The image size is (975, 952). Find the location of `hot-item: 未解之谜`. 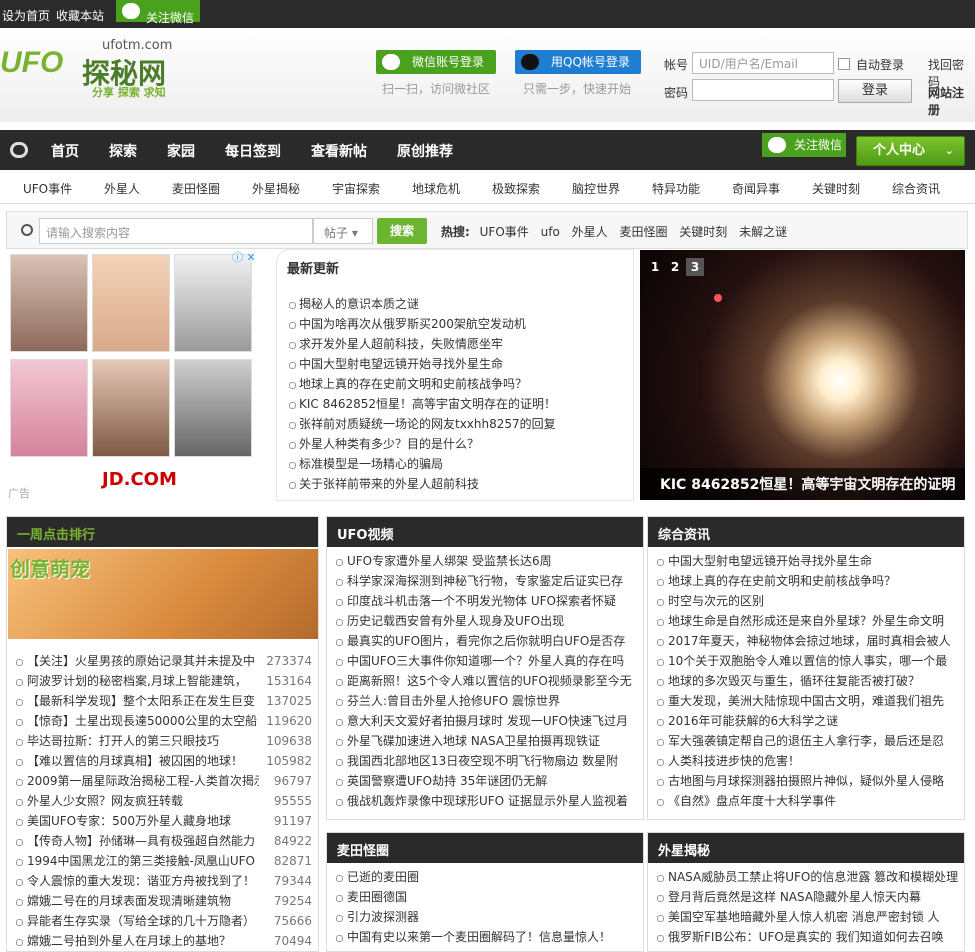

hot-item: 未解之谜 is located at coordinates (763, 232).